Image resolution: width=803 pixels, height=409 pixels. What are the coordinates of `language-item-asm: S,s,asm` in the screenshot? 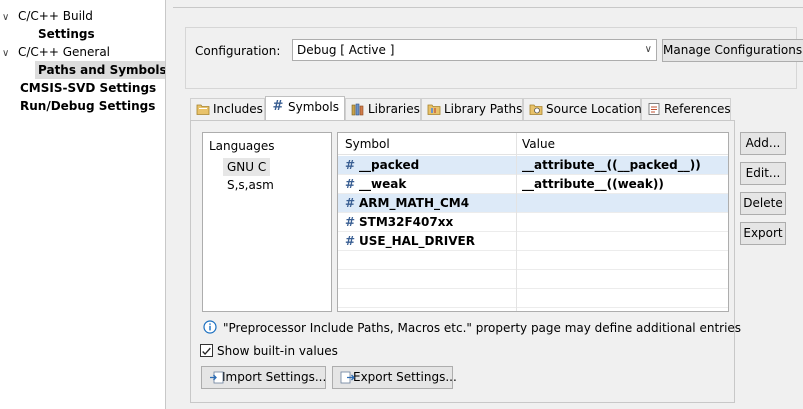 It's located at (250, 185).